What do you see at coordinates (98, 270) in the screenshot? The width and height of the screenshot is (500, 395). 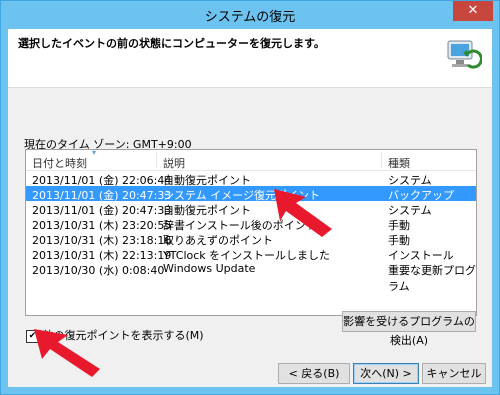 I see `cell-datetime: 2013/10/30 (水) 0:08:40` at bounding box center [98, 270].